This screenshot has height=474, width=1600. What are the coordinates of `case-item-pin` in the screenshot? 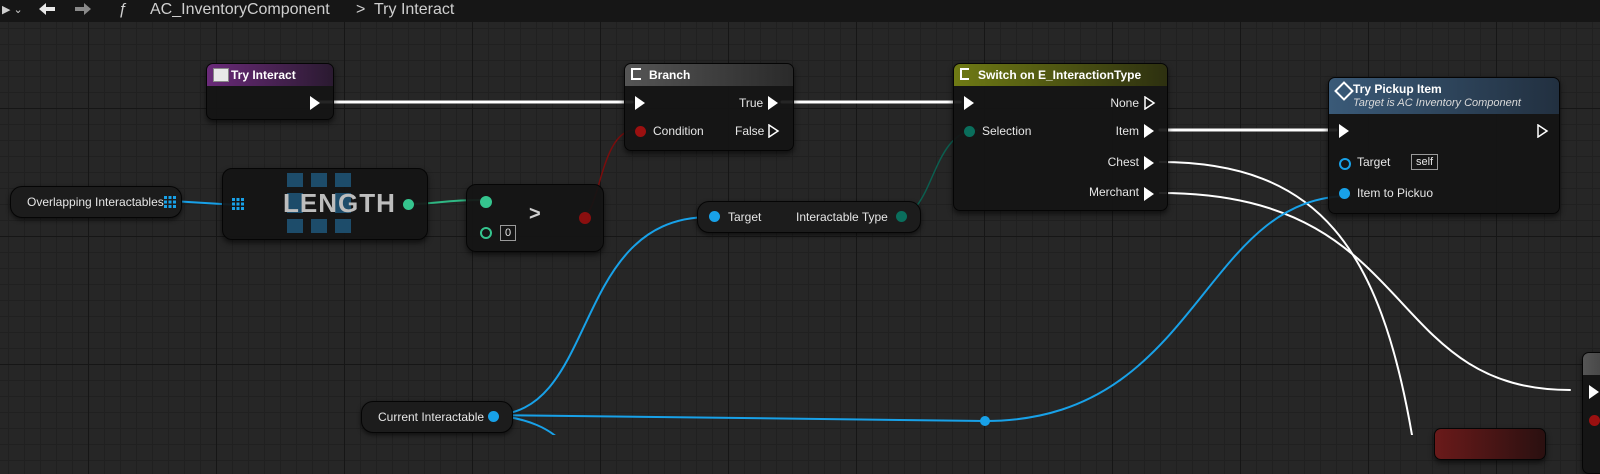 It's located at (1149, 131).